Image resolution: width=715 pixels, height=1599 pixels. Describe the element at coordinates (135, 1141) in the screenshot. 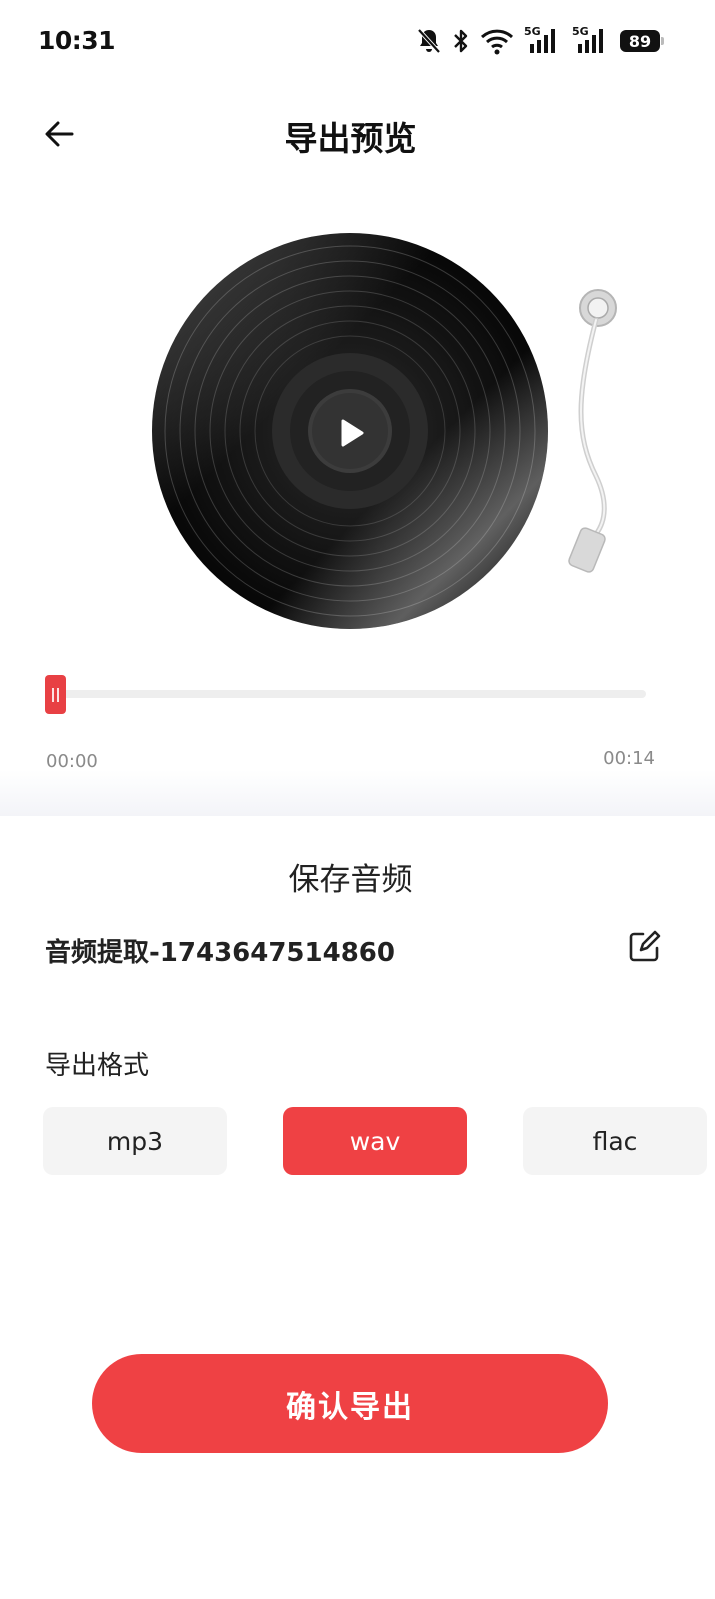

I see `format-option-mp3: mp3` at that location.